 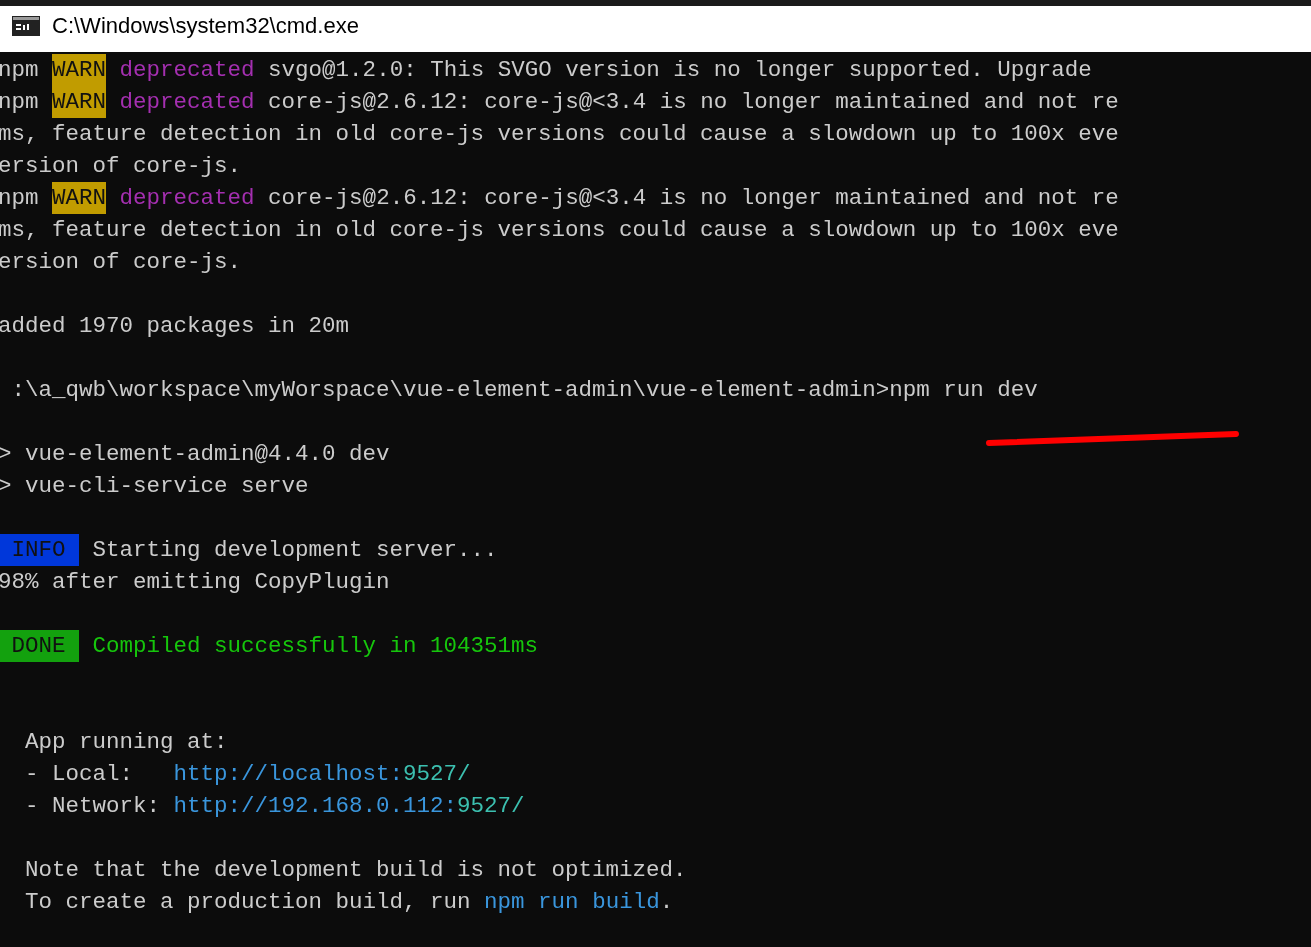 What do you see at coordinates (288, 774) in the screenshot?
I see `url-text: http://localhost:` at bounding box center [288, 774].